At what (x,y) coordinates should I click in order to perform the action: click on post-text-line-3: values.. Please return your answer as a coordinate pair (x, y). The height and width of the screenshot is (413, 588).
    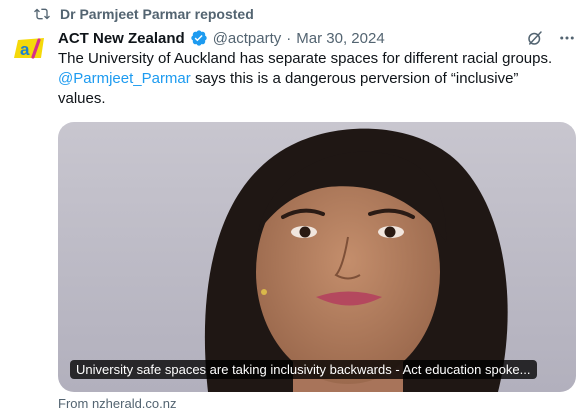
    Looking at the image, I should click on (82, 98).